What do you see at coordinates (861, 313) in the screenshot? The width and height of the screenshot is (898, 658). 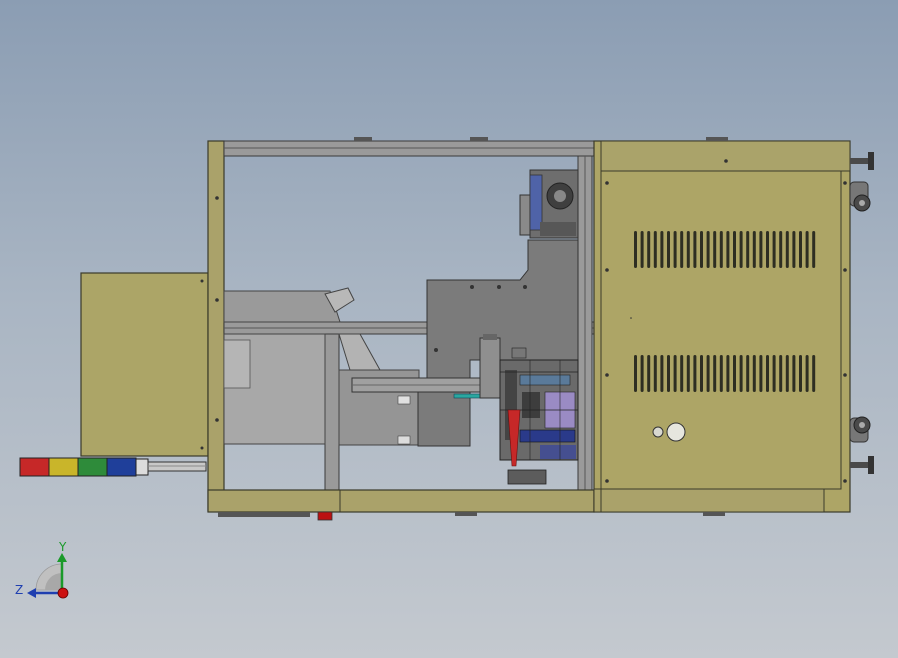 I see `casters` at bounding box center [861, 313].